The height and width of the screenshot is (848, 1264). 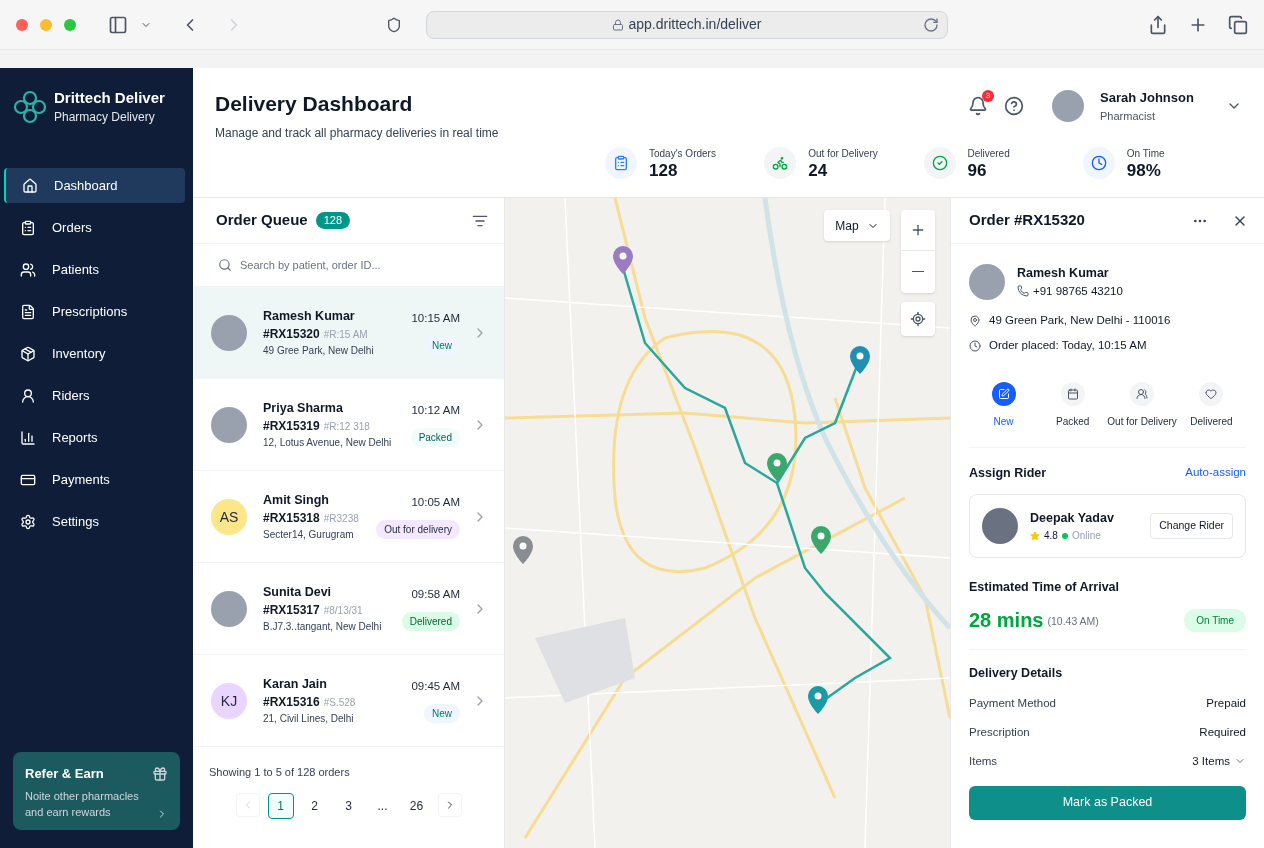 What do you see at coordinates (94, 227) in the screenshot?
I see `nav-item: Orders` at bounding box center [94, 227].